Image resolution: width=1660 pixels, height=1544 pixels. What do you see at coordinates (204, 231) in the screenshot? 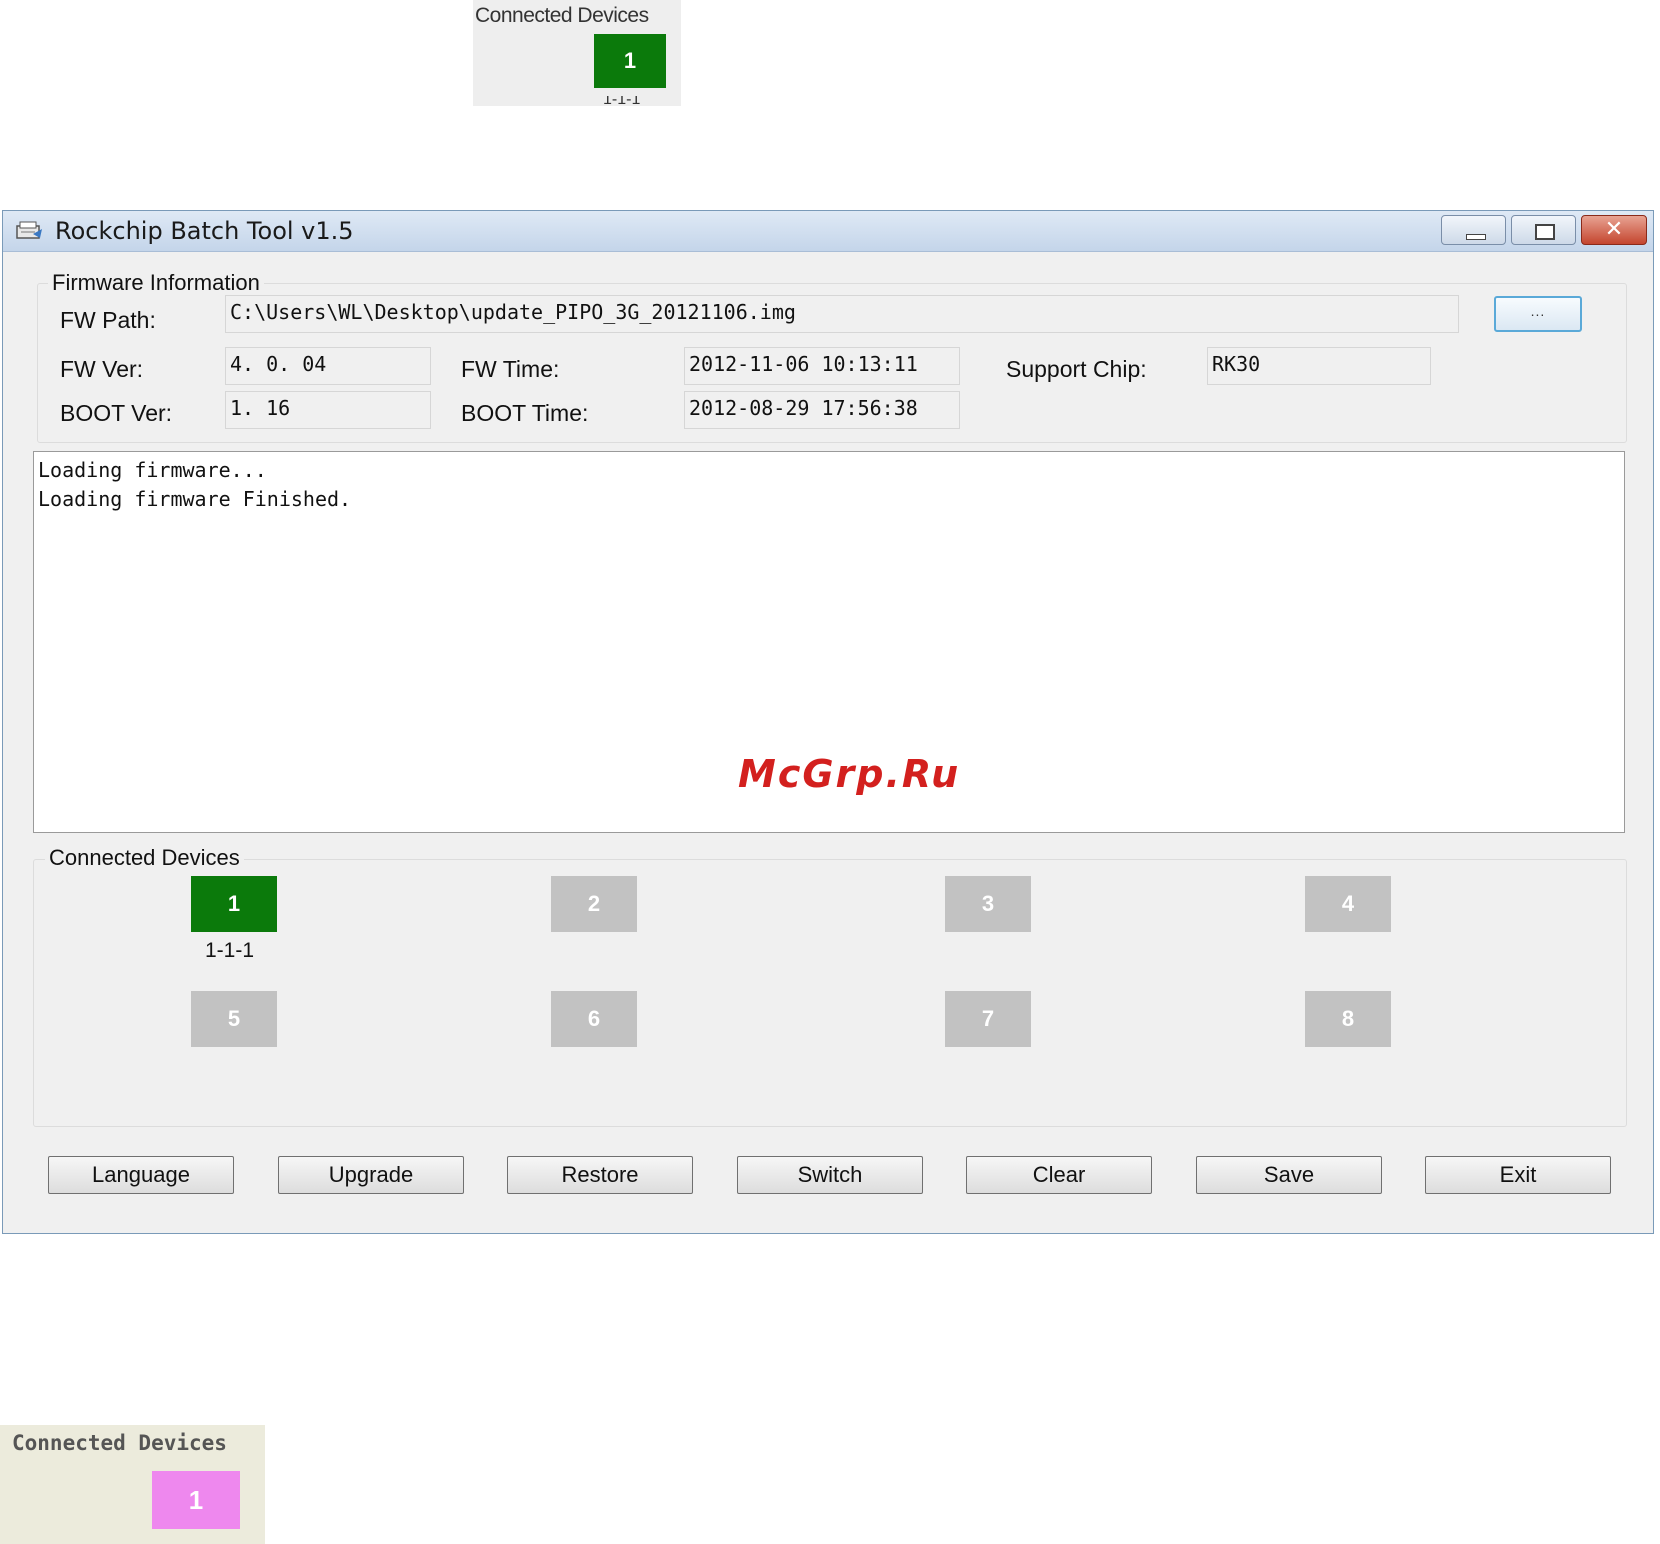
I see `window-title: Rockchip Batch Tool v1.5` at bounding box center [204, 231].